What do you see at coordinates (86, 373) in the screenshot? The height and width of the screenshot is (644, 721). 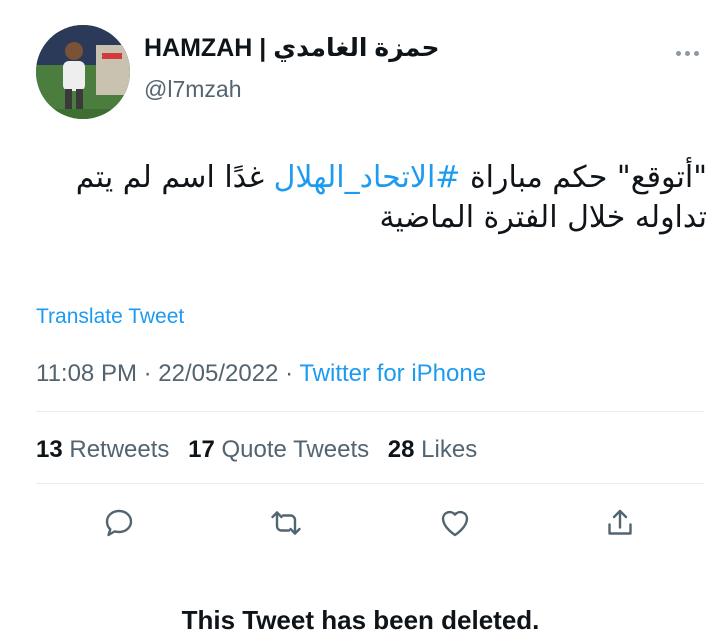 I see `tweet-time: 11:08 PM` at bounding box center [86, 373].